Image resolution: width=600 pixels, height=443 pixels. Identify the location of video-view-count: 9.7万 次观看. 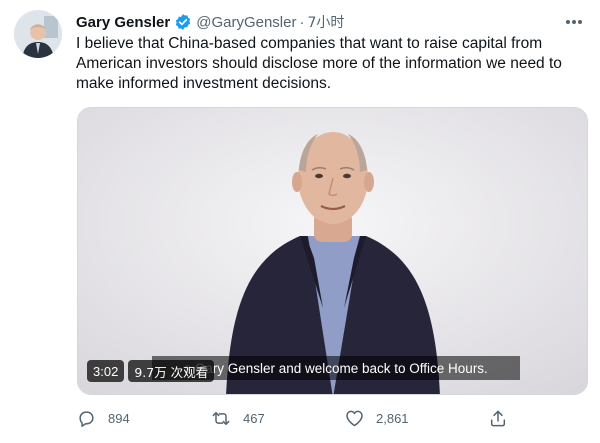
(171, 371).